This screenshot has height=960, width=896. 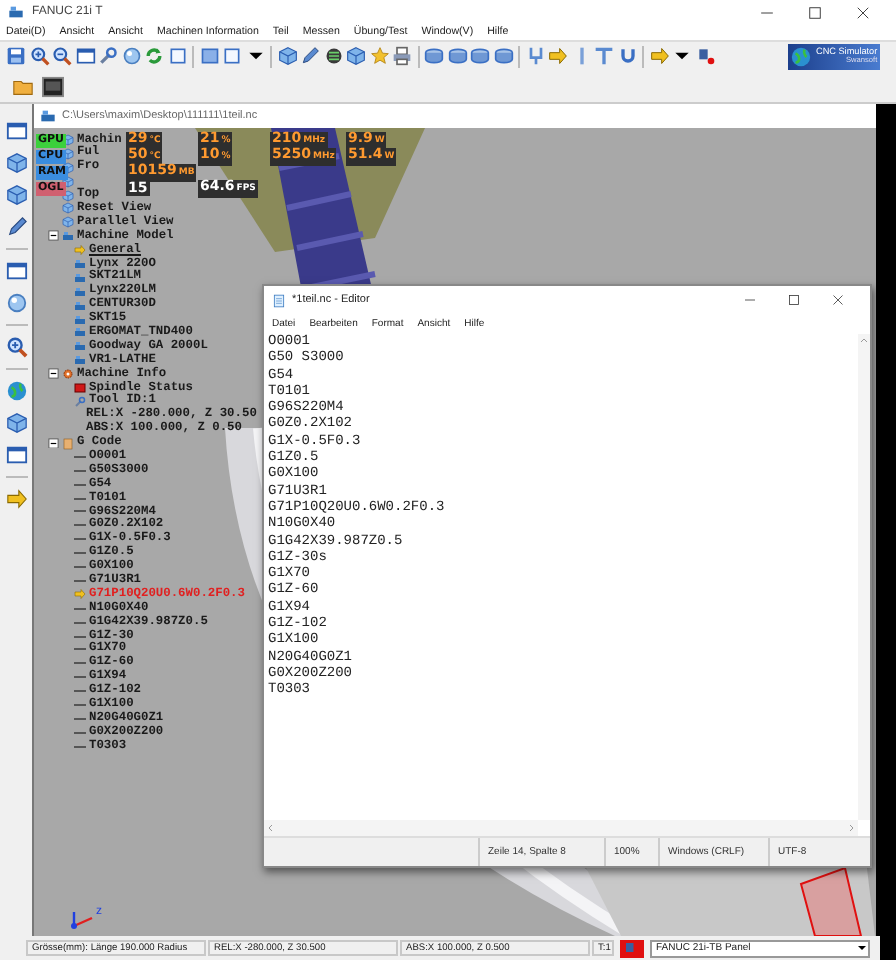 What do you see at coordinates (561, 828) in the screenshot?
I see `horizontal-scrollbar` at bounding box center [561, 828].